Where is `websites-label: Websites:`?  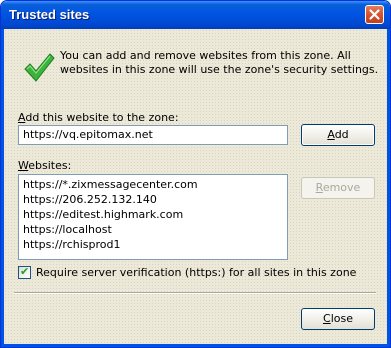
websites-label: Websites: is located at coordinates (45, 165).